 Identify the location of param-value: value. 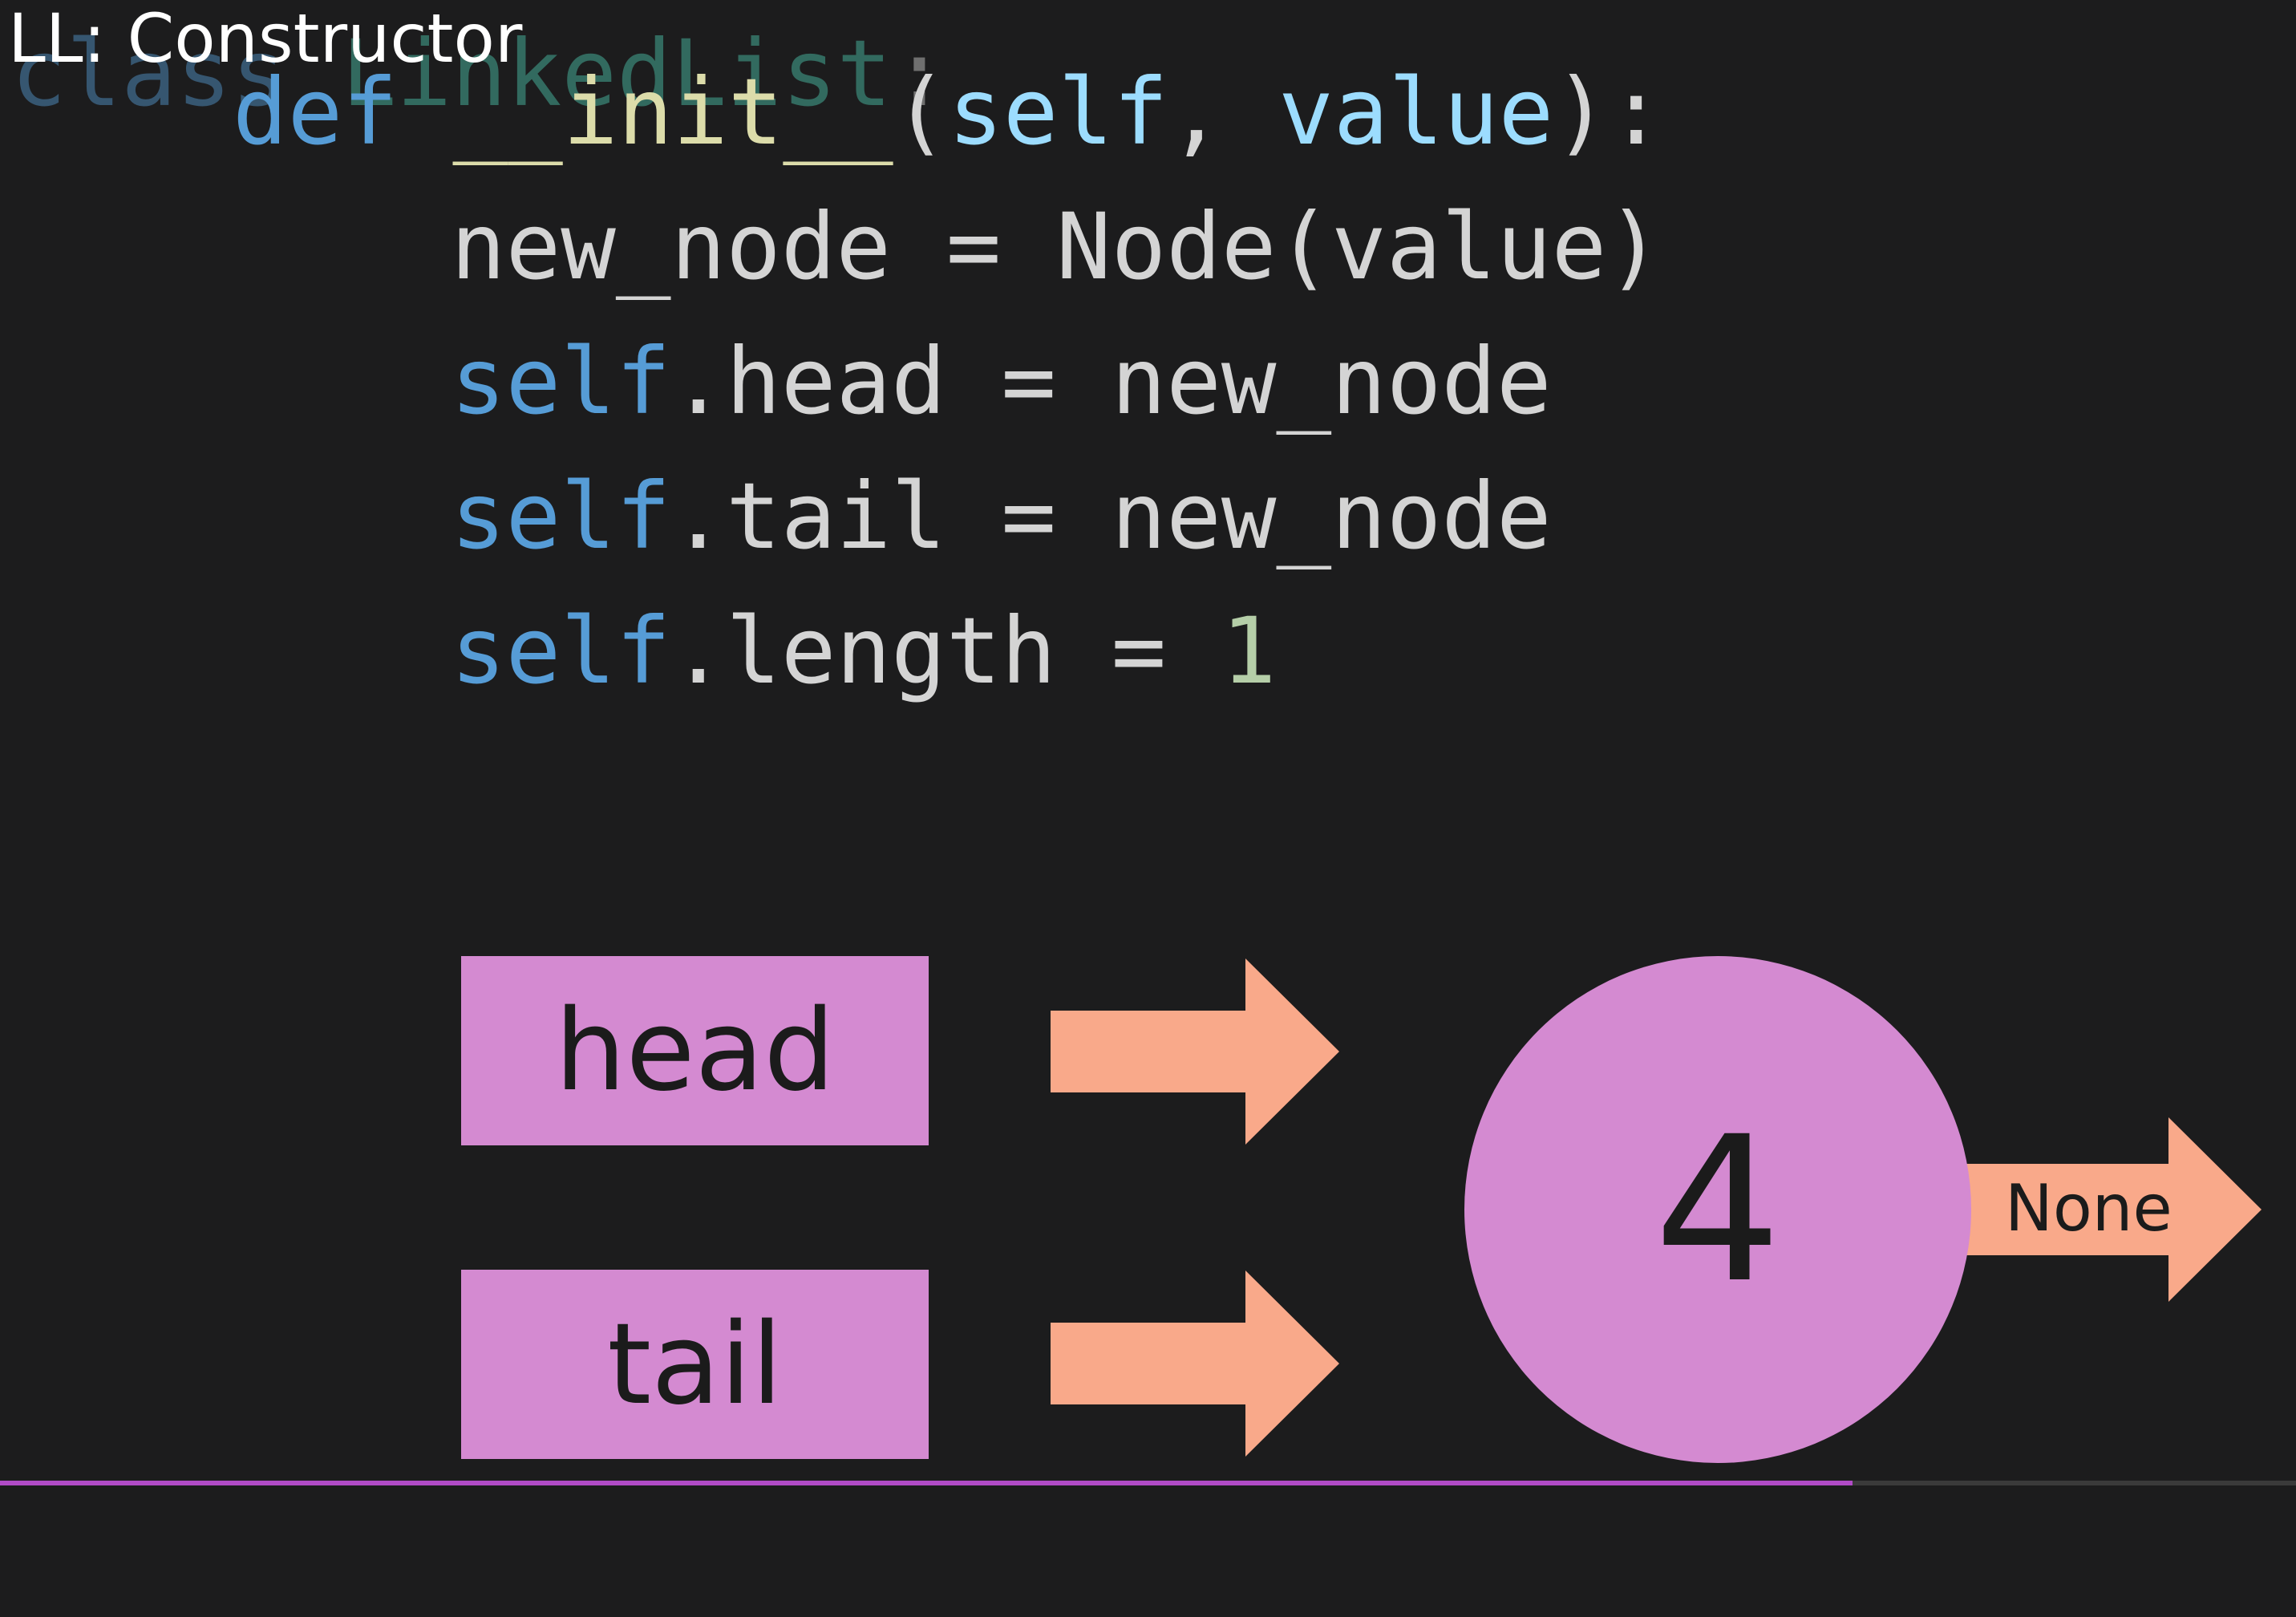
(1416, 112).